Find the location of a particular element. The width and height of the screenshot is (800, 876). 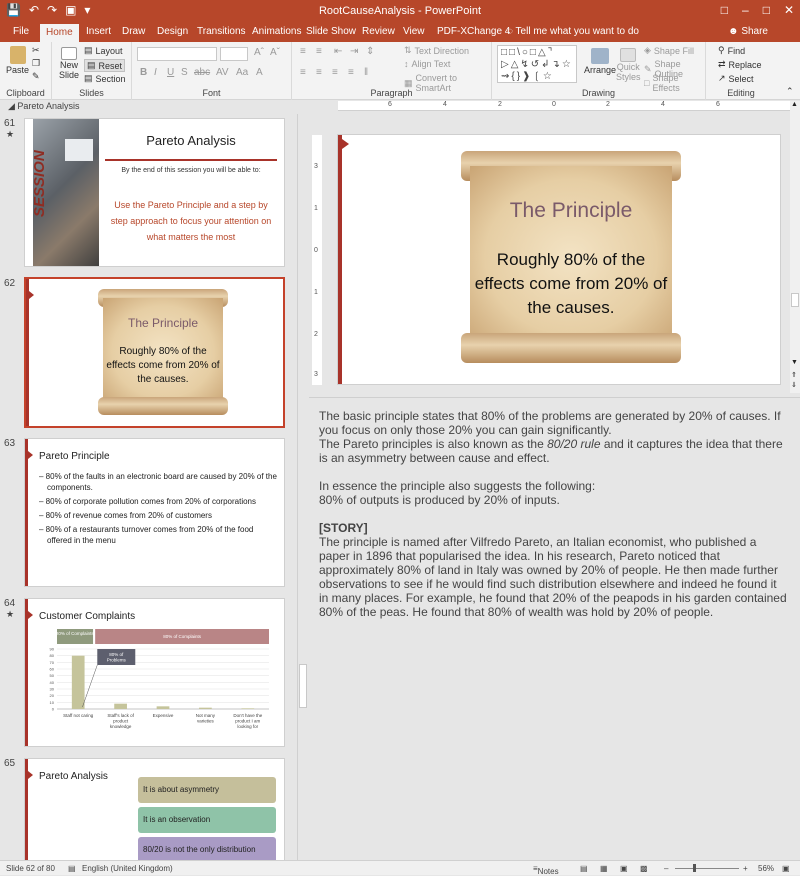

zoom-slider is located at coordinates (707, 868).